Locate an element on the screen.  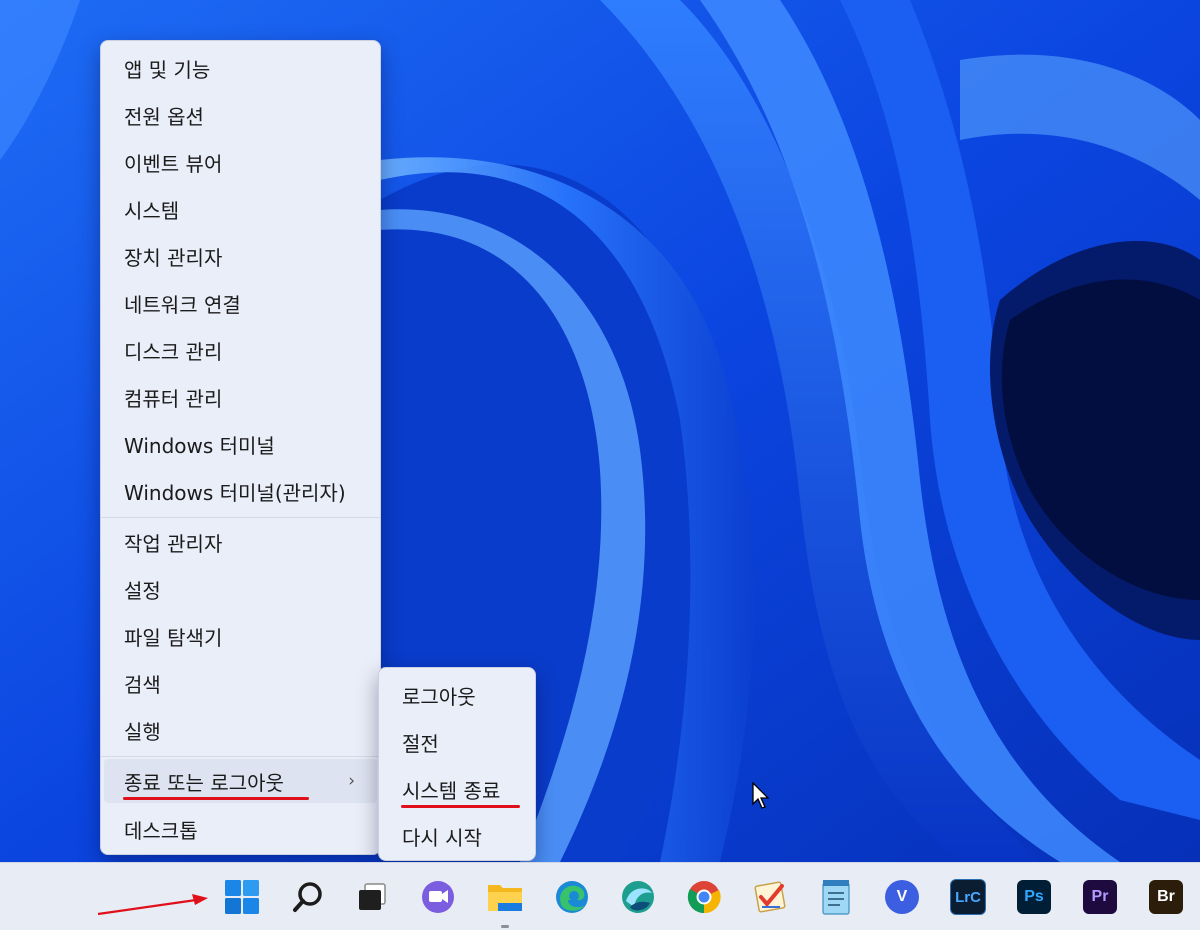
menu-item-label: 설정 is located at coordinates (142, 590).